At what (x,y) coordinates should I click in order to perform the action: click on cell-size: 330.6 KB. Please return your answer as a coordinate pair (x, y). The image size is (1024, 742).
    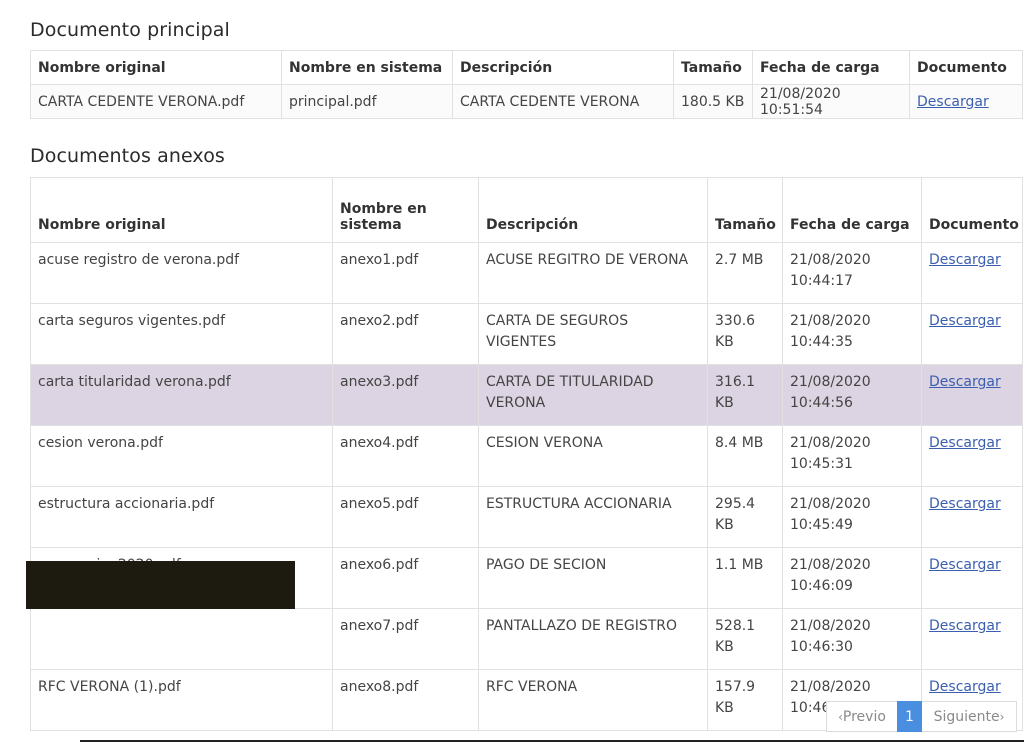
    Looking at the image, I should click on (745, 334).